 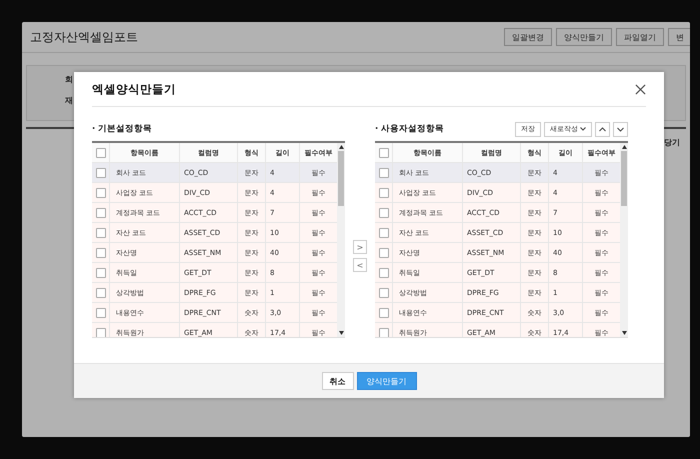 I want to click on move-button: <, so click(x=360, y=265).